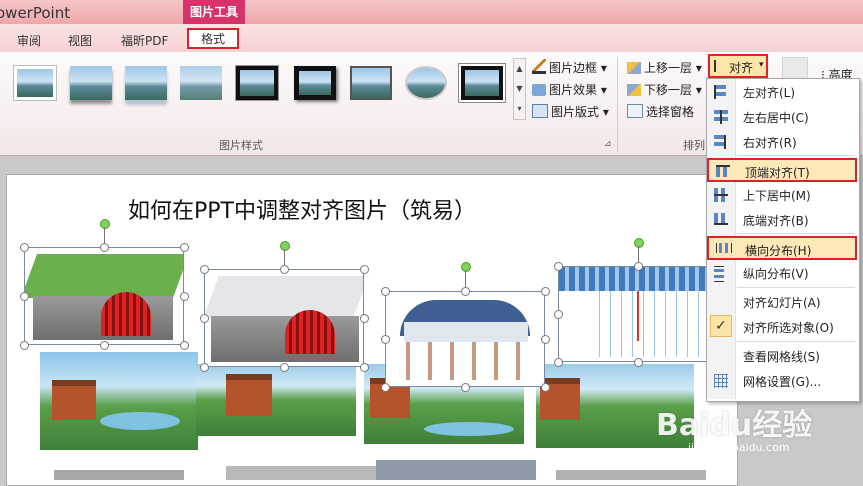 The height and width of the screenshot is (486, 863). What do you see at coordinates (664, 67) in the screenshot?
I see `bring-forward-button: 上移一层 ▾` at bounding box center [664, 67].